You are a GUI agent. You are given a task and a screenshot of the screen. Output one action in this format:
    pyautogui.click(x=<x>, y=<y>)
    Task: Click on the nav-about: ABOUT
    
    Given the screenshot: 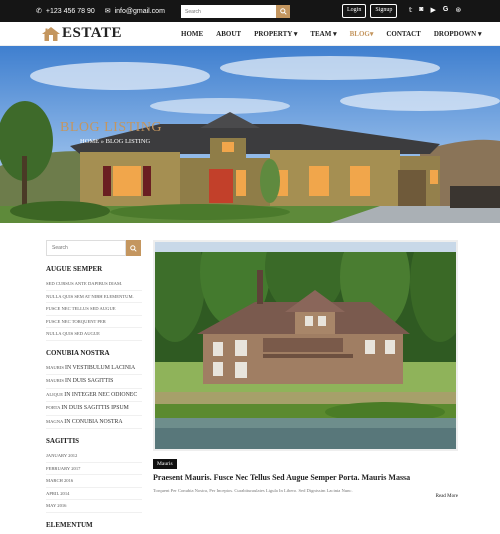 What is the action you would take?
    pyautogui.click(x=228, y=34)
    